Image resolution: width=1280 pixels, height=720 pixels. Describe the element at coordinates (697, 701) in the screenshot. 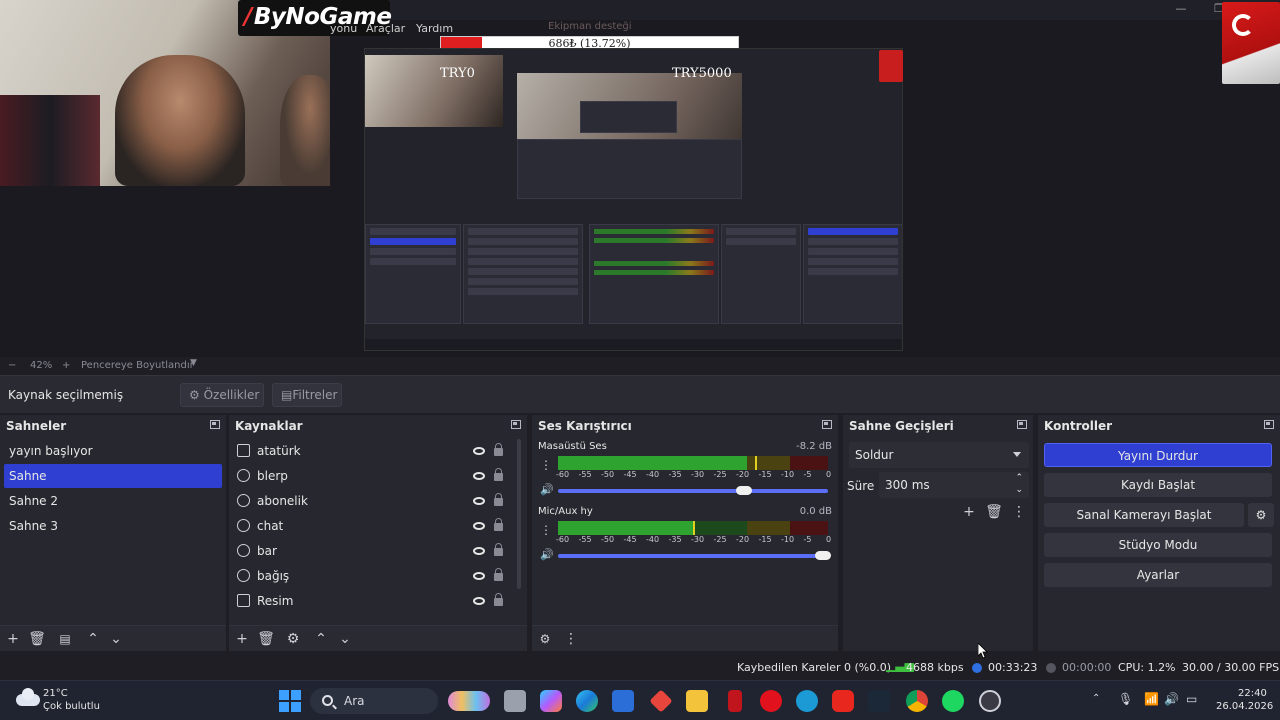

I see `folder-icon` at that location.